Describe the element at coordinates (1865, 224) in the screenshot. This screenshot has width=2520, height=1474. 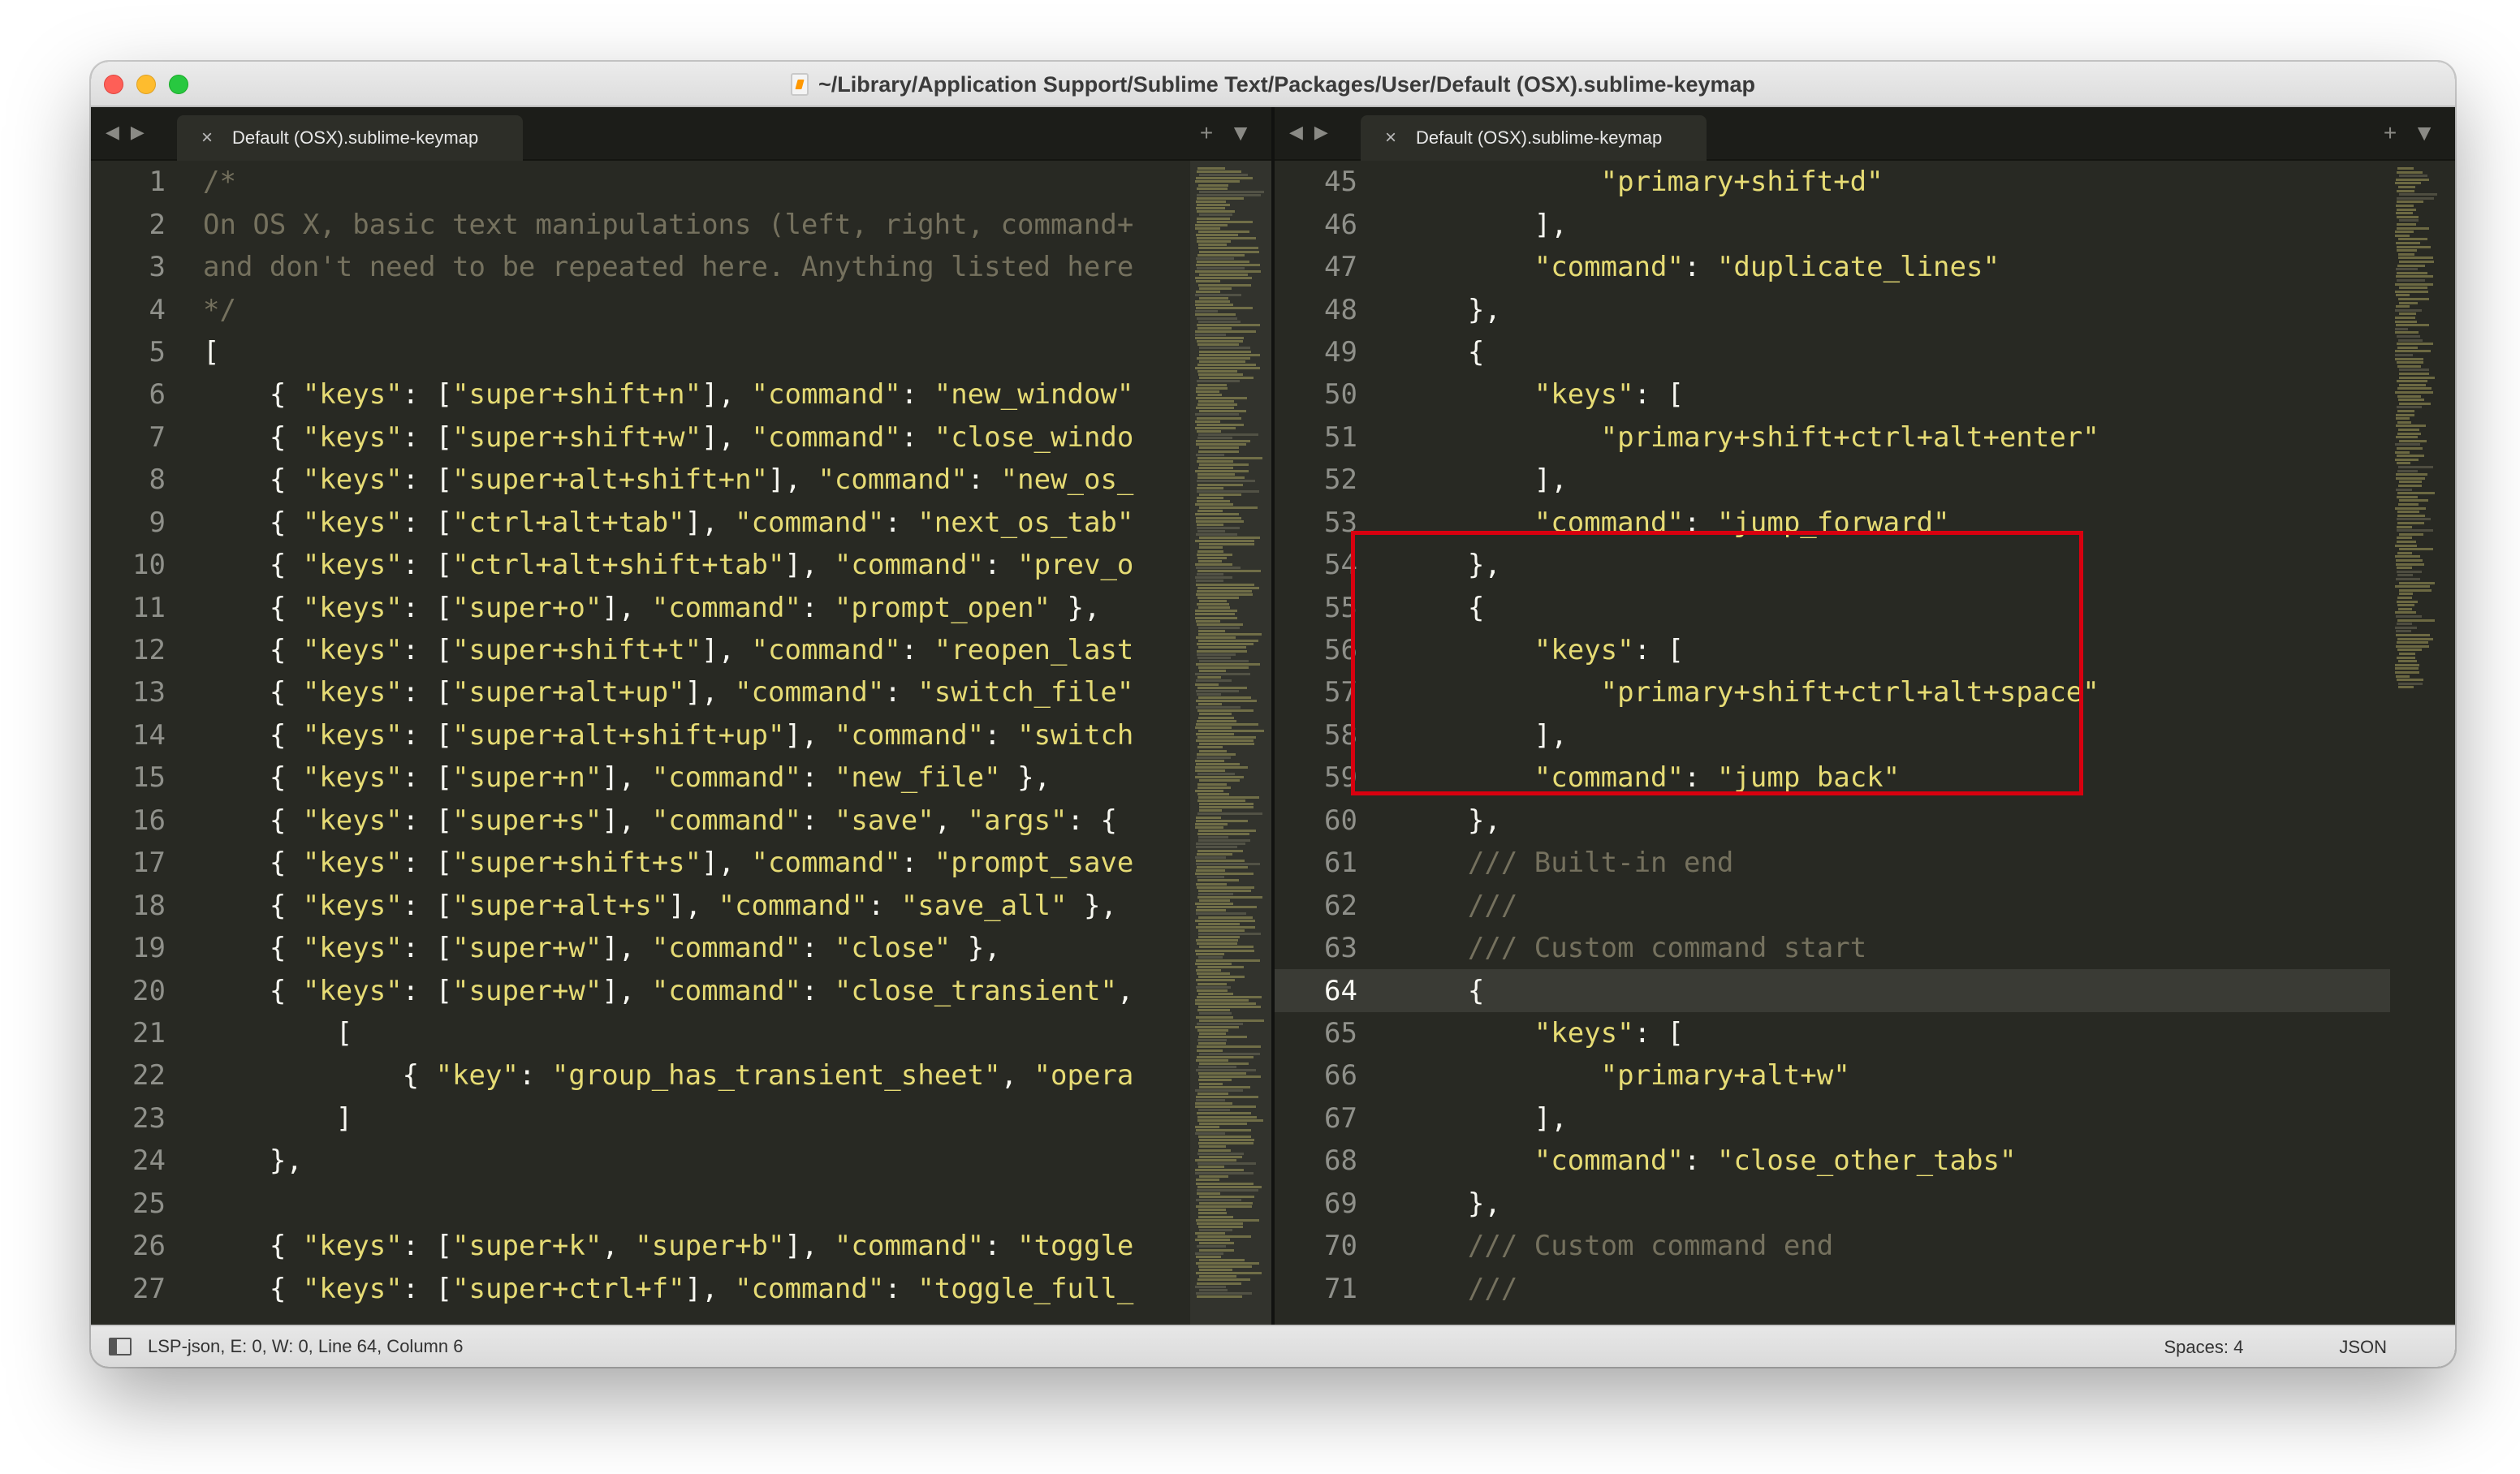
I see `code-line: 46 ],` at that location.